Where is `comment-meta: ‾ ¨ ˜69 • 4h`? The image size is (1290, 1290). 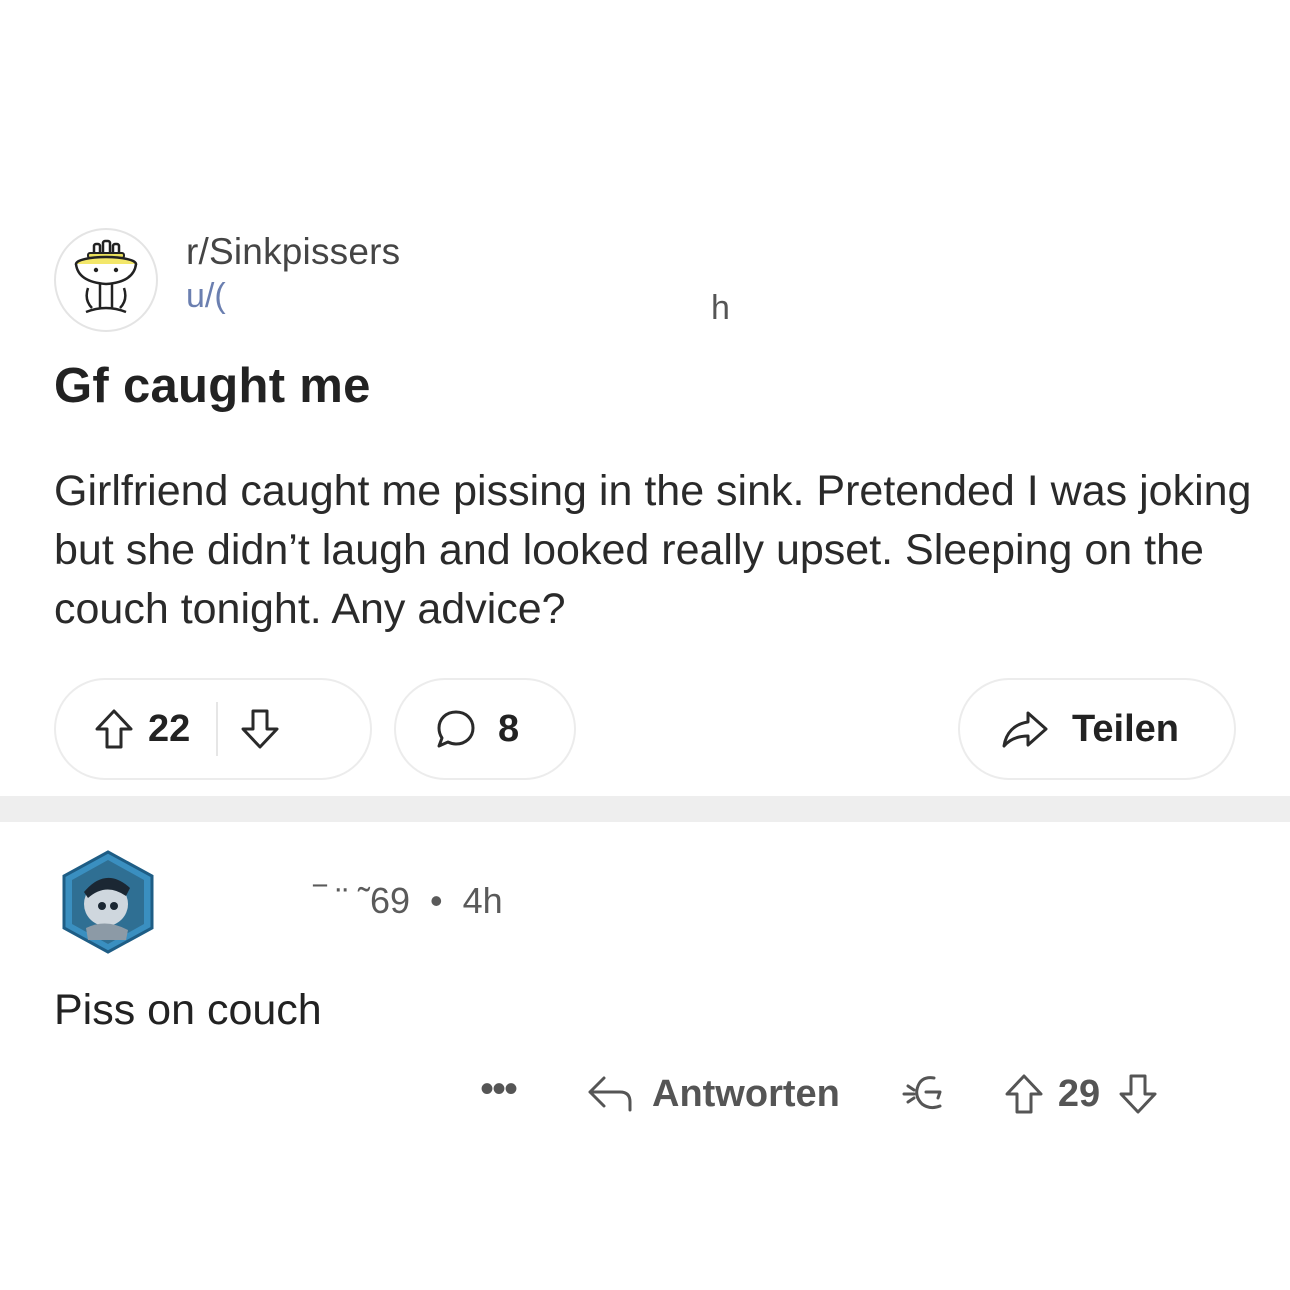 comment-meta: ‾ ¨ ˜69 • 4h is located at coordinates (408, 901).